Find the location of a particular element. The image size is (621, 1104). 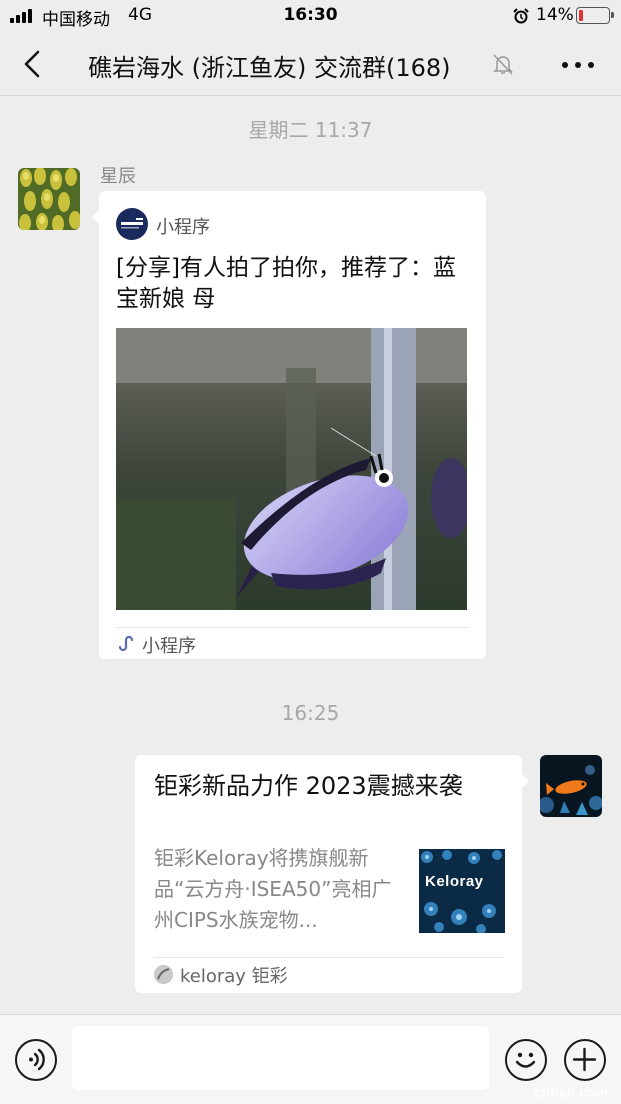

input-bar is located at coordinates (310, 1059).